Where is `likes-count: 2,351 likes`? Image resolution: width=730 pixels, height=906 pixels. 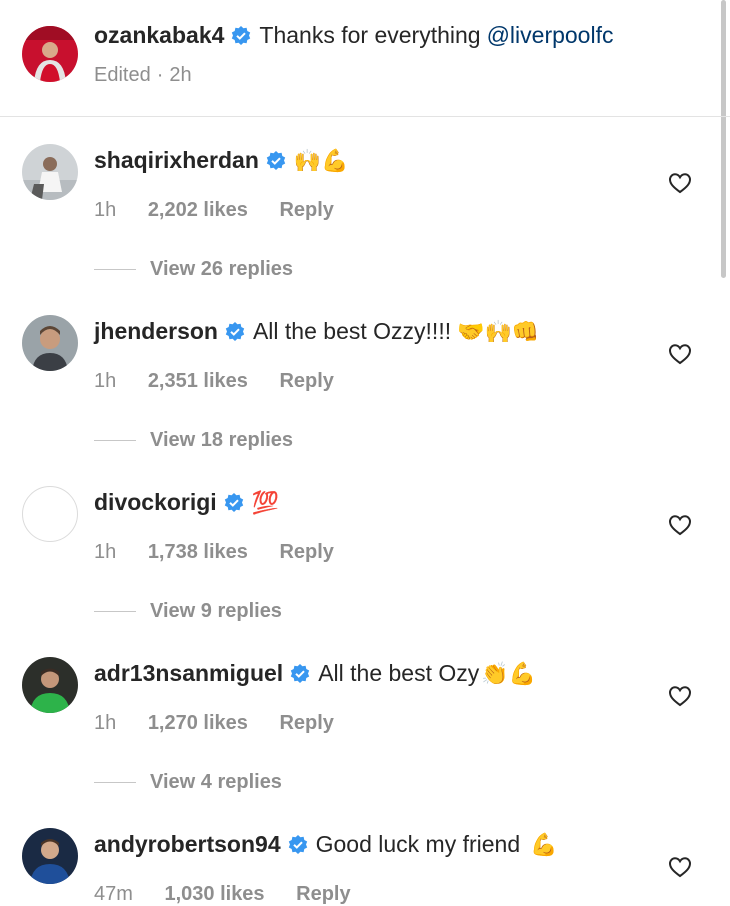 likes-count: 2,351 likes is located at coordinates (198, 381).